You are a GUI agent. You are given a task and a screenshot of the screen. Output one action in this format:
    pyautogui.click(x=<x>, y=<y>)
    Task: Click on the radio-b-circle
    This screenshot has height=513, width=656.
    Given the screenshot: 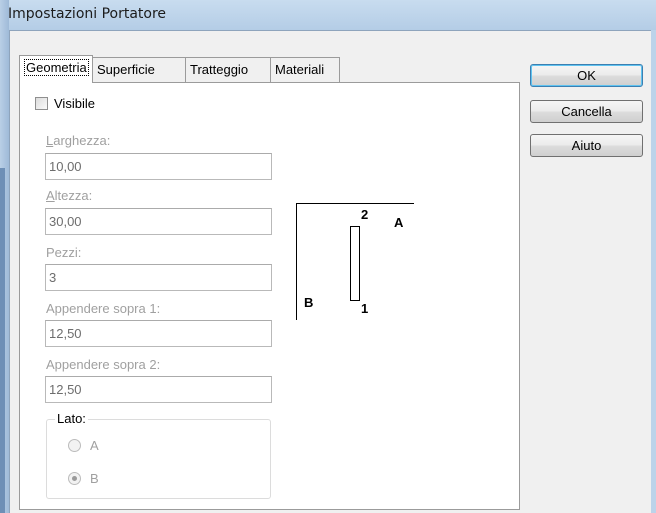 What is the action you would take?
    pyautogui.click(x=74, y=478)
    